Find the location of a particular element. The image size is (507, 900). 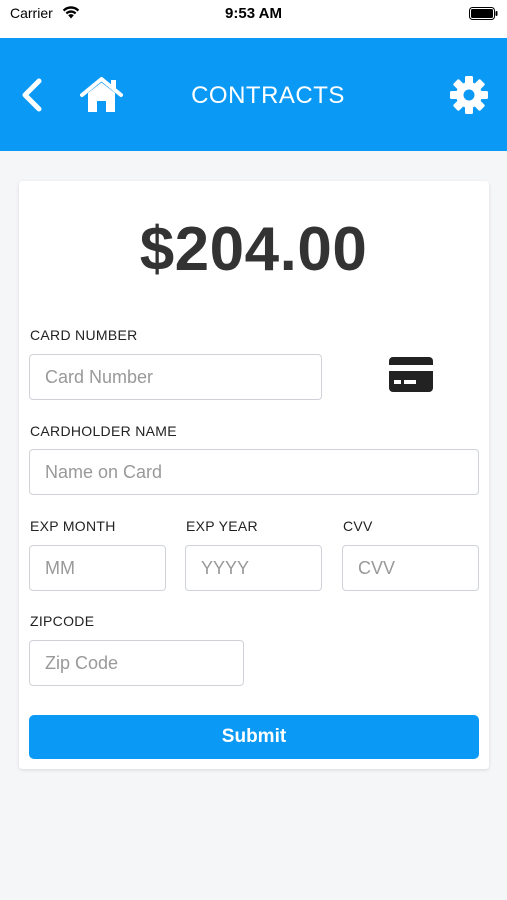

cardholder-name-input is located at coordinates (254, 472).